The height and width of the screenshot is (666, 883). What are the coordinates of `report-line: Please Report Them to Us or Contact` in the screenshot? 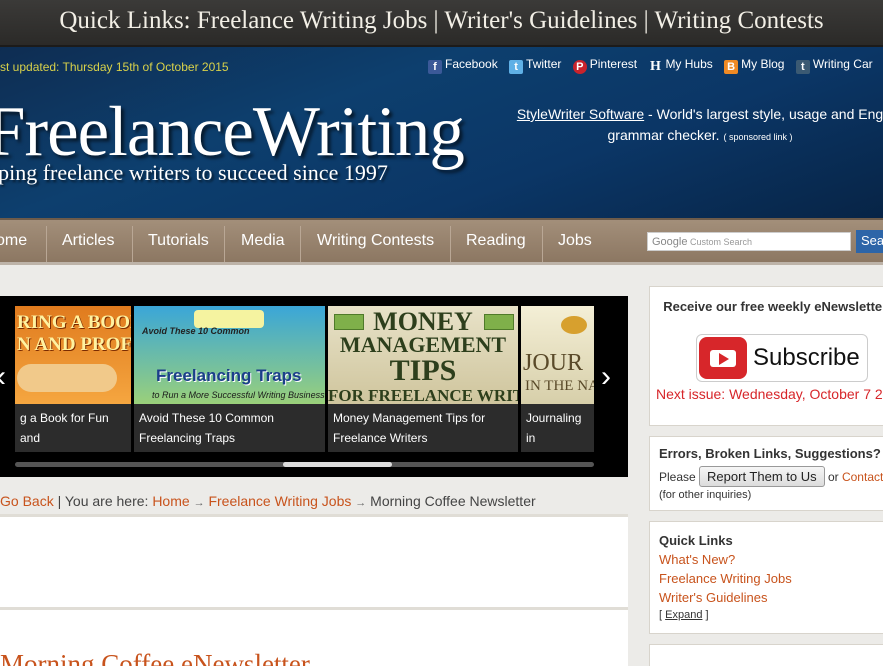 It's located at (771, 476).